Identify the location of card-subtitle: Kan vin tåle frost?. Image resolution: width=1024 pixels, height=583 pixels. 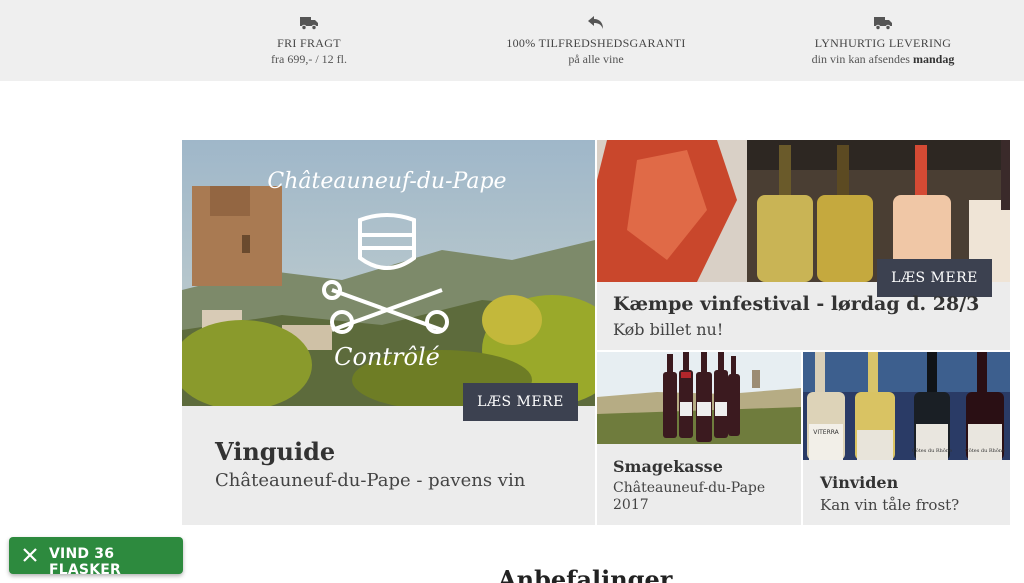
(890, 505).